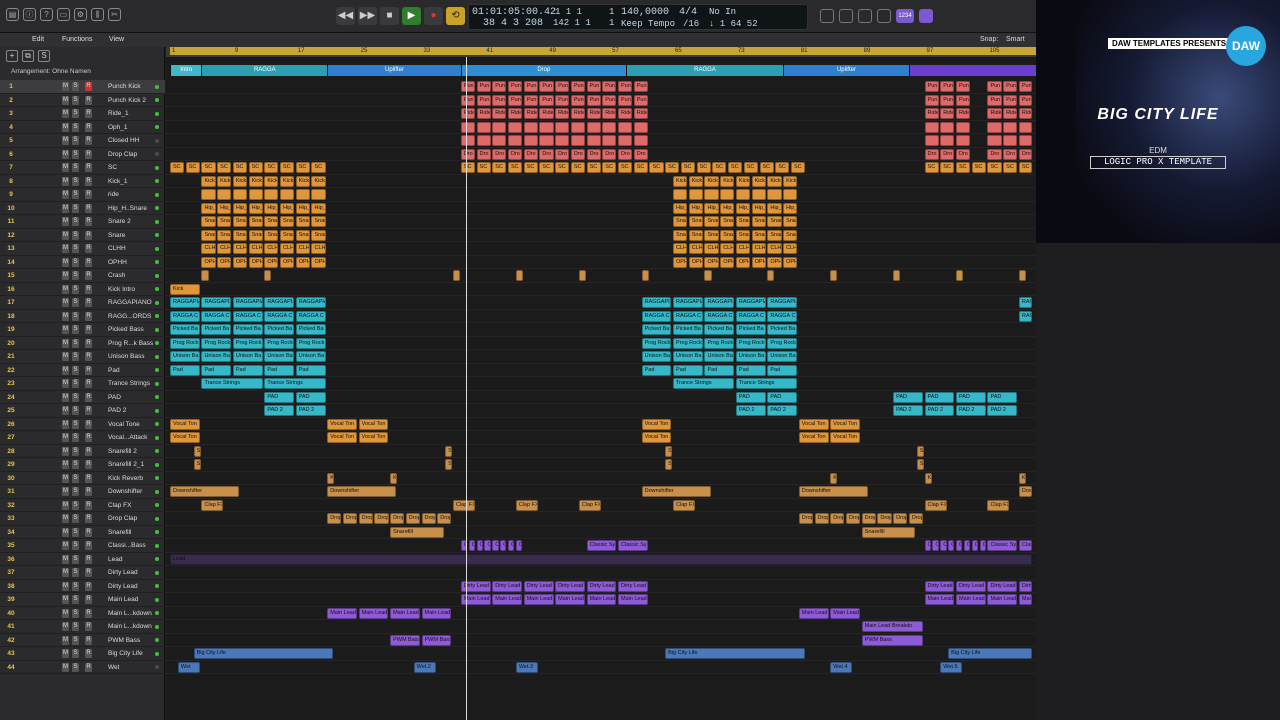 This screenshot has width=1280, height=720. Describe the element at coordinates (318, 262) in the screenshot. I see `region: OPH` at that location.